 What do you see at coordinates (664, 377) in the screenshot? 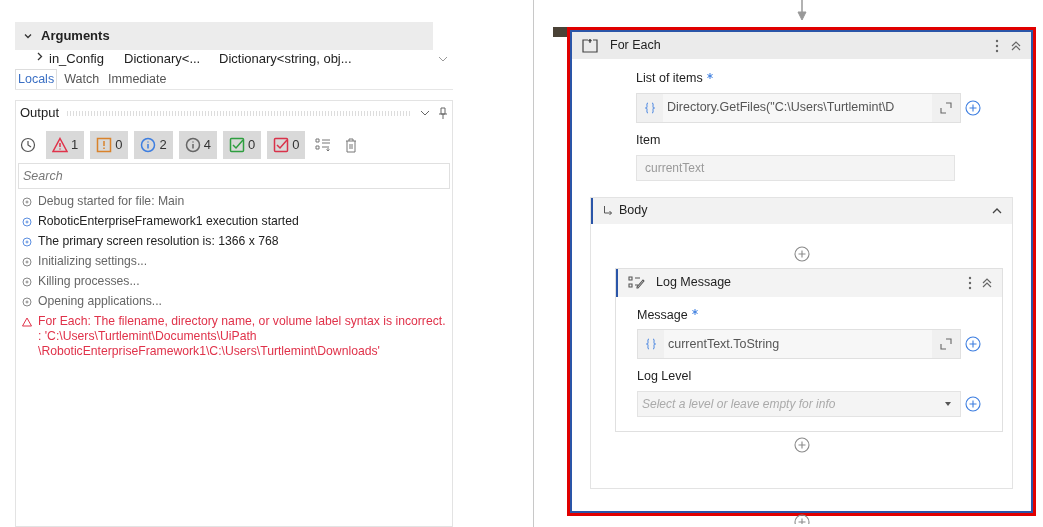
I see `field-label: Log Level` at bounding box center [664, 377].